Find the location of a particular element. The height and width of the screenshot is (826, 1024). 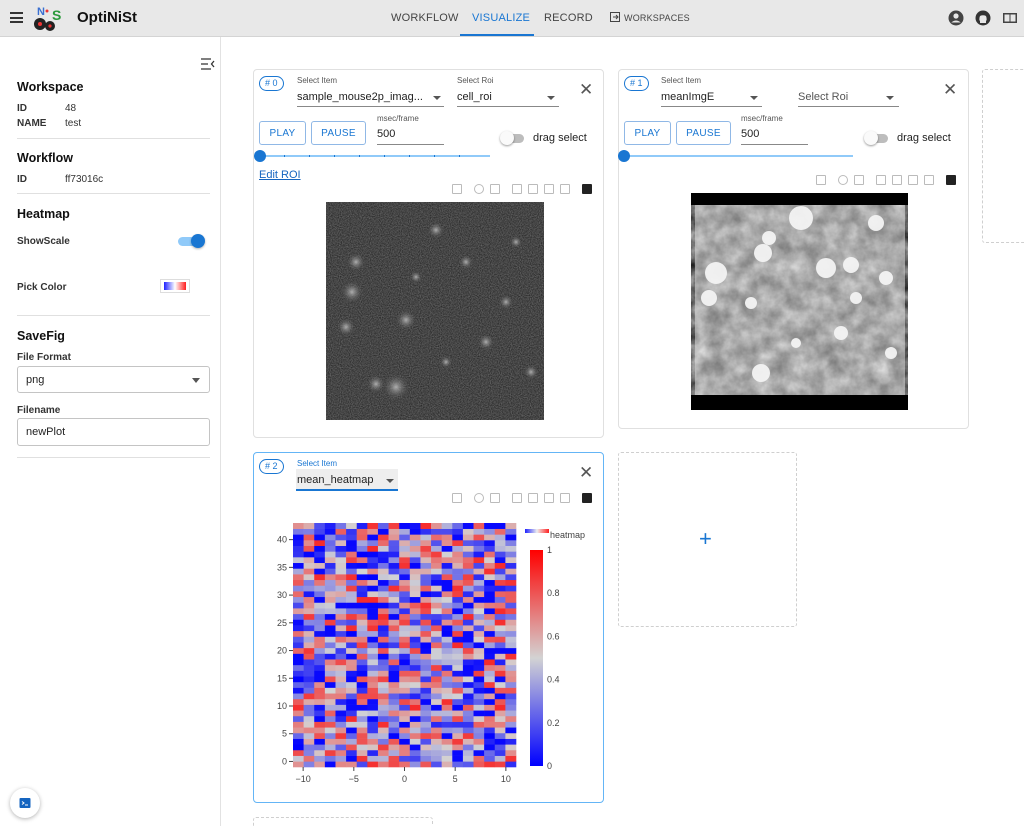

select-roi-placeholder: Select Roi is located at coordinates (838, 97).